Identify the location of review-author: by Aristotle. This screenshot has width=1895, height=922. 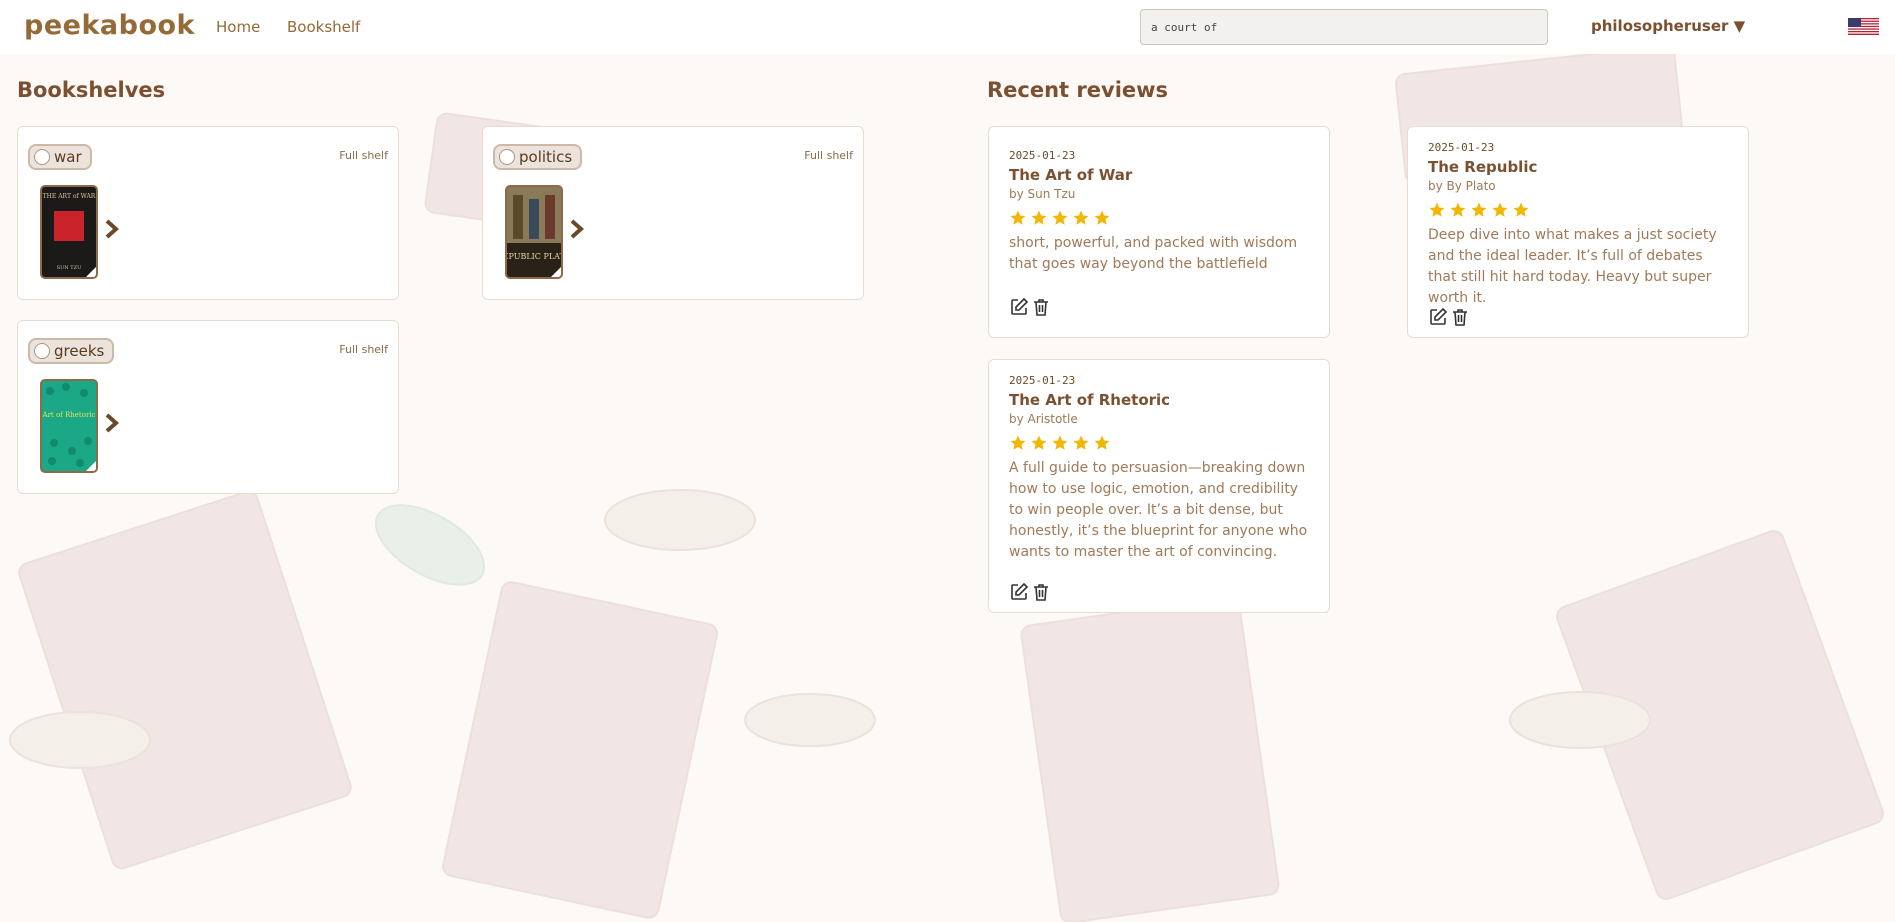
(1043, 419).